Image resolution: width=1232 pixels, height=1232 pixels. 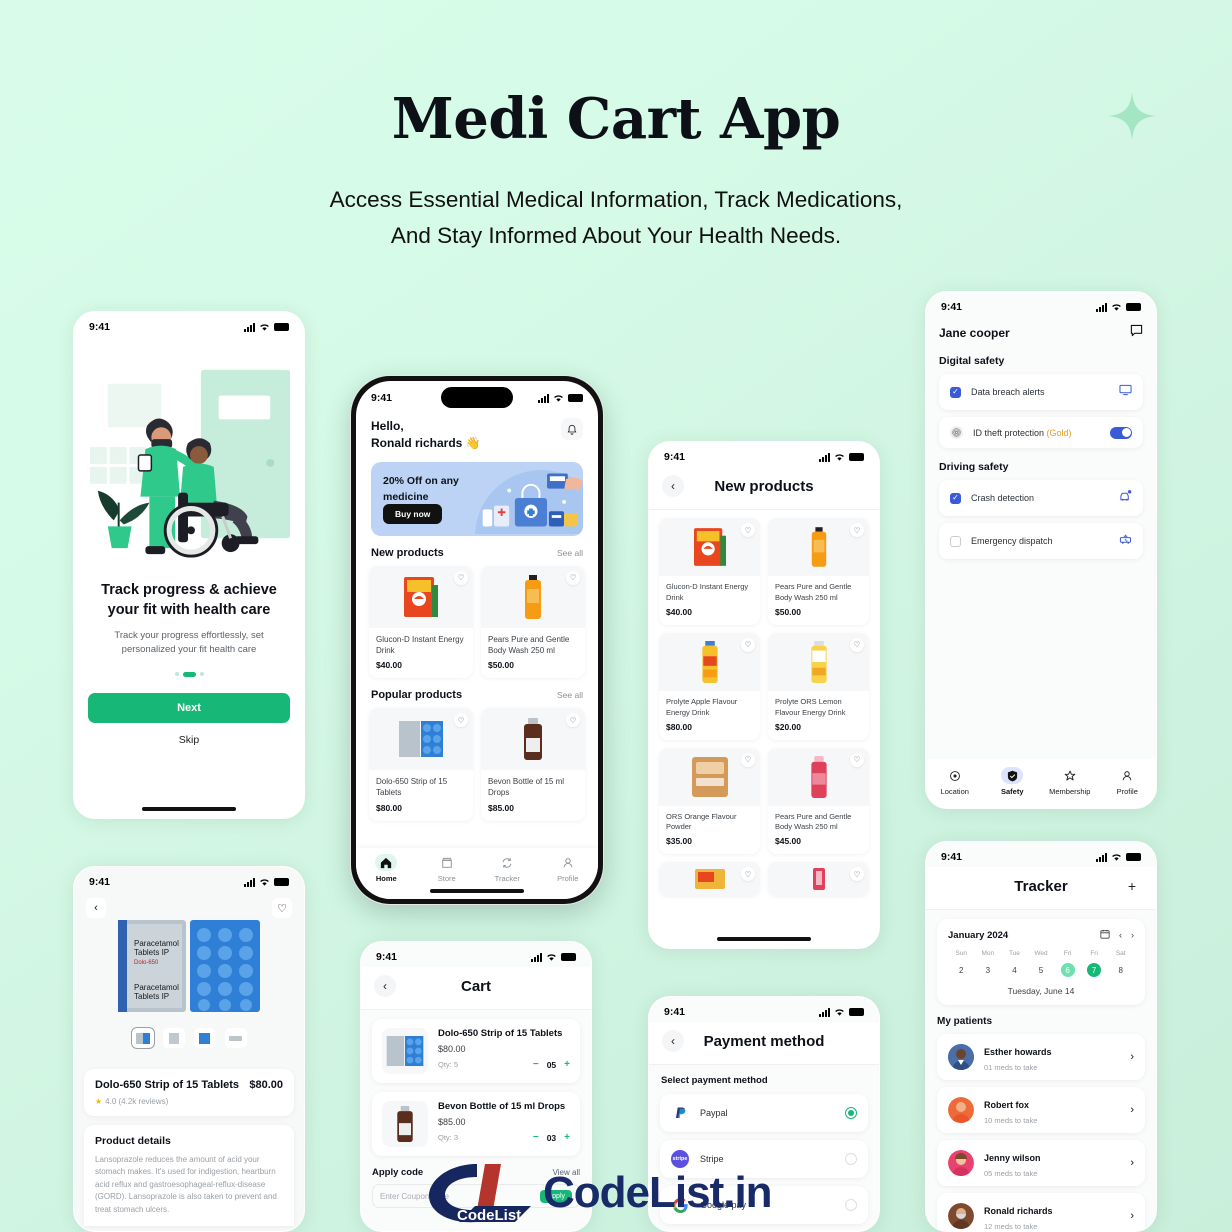 What do you see at coordinates (1067, 970) in the screenshot?
I see `day-number: 6` at bounding box center [1067, 970].